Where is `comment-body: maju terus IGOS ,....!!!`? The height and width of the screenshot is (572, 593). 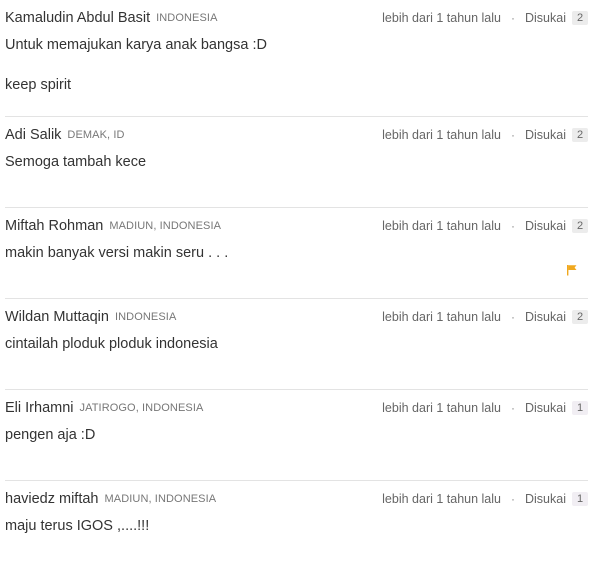 comment-body: maju terus IGOS ,....!!! is located at coordinates (281, 535).